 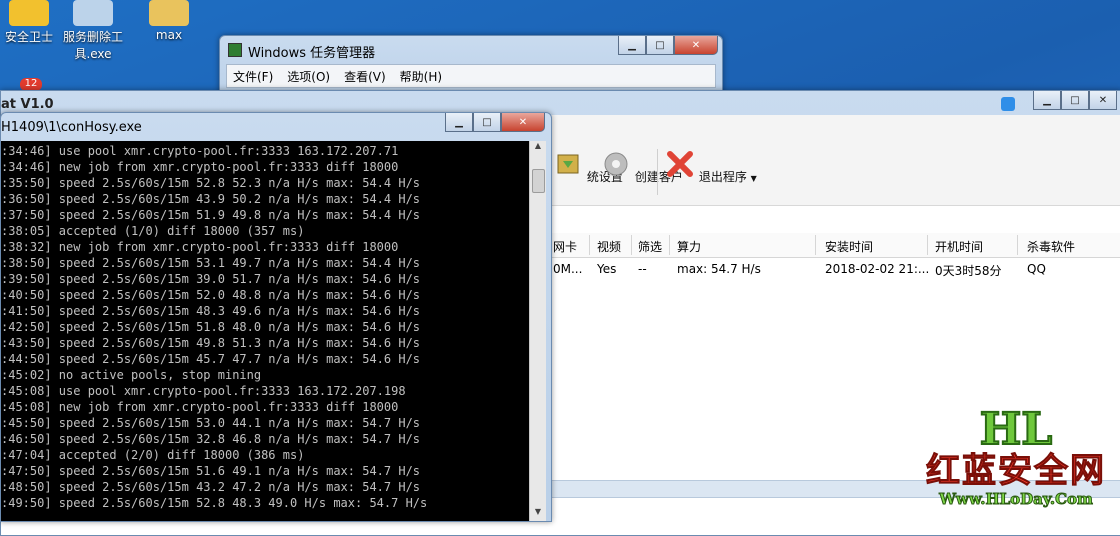 What do you see at coordinates (719, 269) in the screenshot?
I see `cell-hashrate: max: 54.7 H/s` at bounding box center [719, 269].